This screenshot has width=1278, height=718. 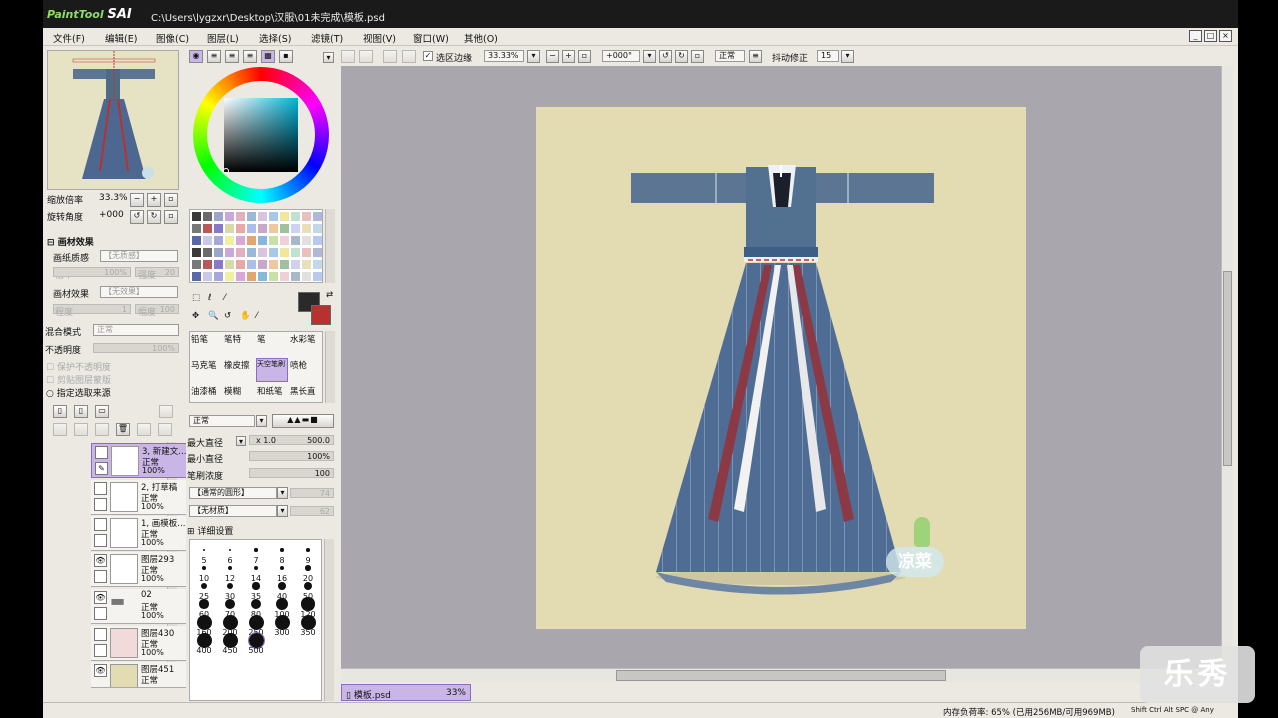 What do you see at coordinates (69, 38) in the screenshot?
I see `menu-file: 文件(F)` at bounding box center [69, 38].